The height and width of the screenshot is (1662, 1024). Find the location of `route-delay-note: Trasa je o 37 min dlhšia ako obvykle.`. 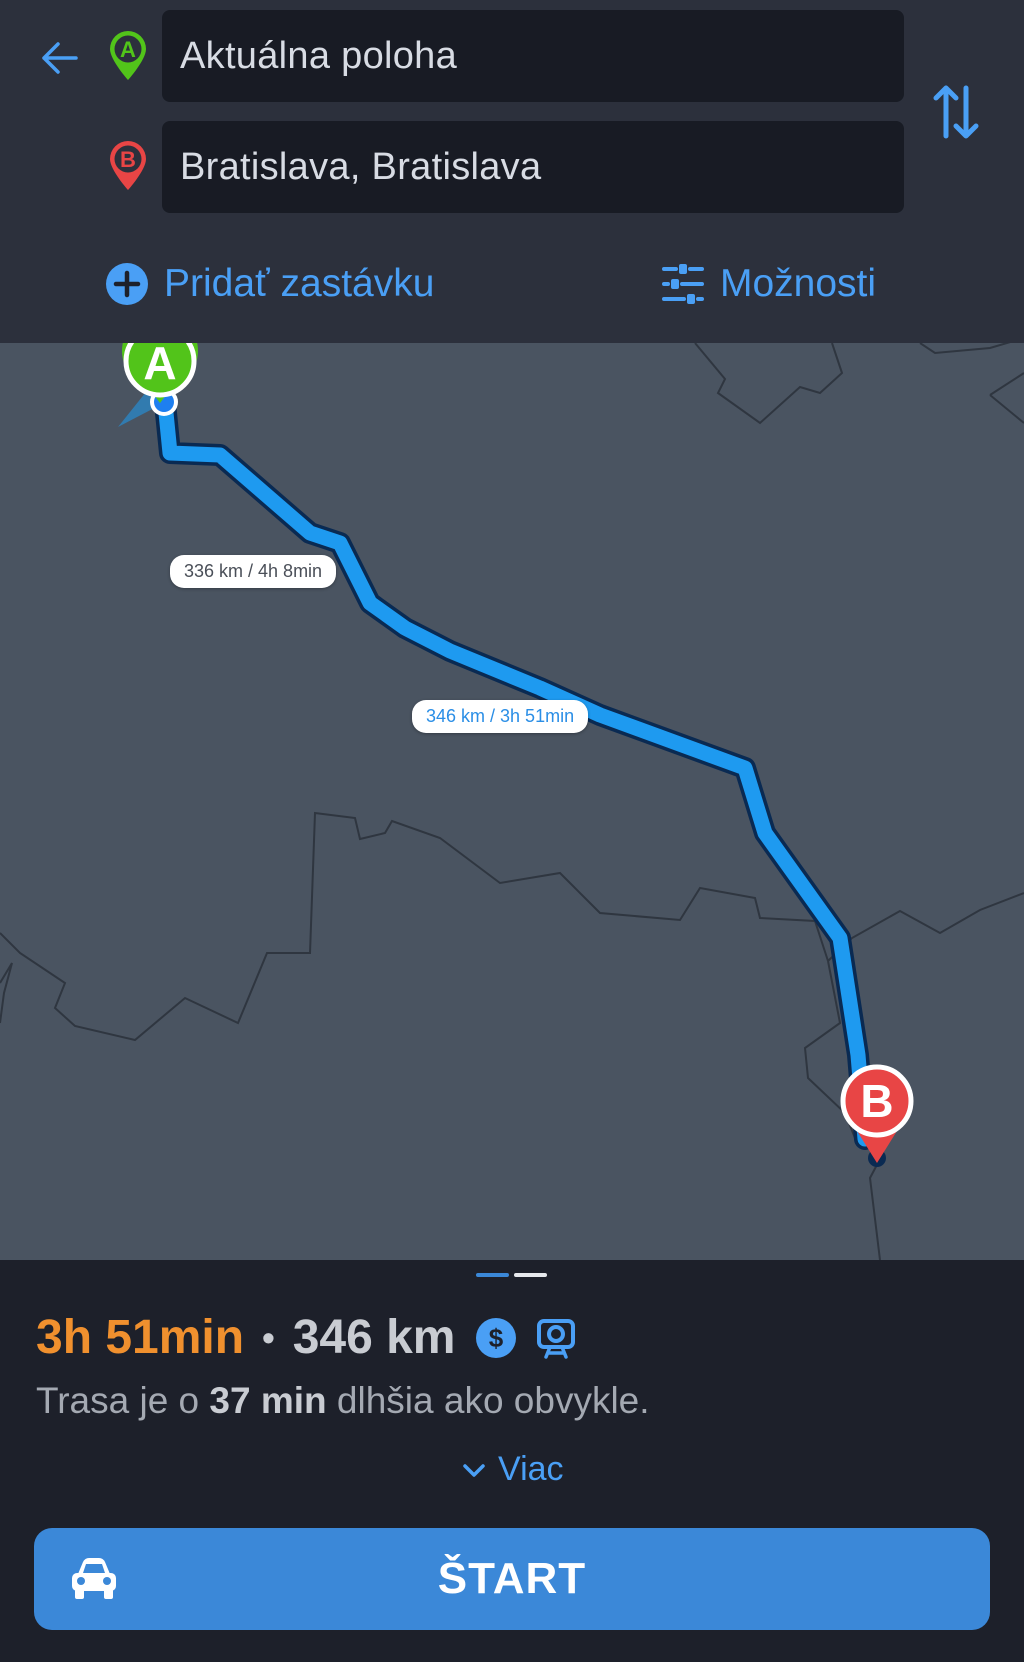

route-delay-note: Trasa je o 37 min dlhšia ako obvykle. is located at coordinates (343, 1401).